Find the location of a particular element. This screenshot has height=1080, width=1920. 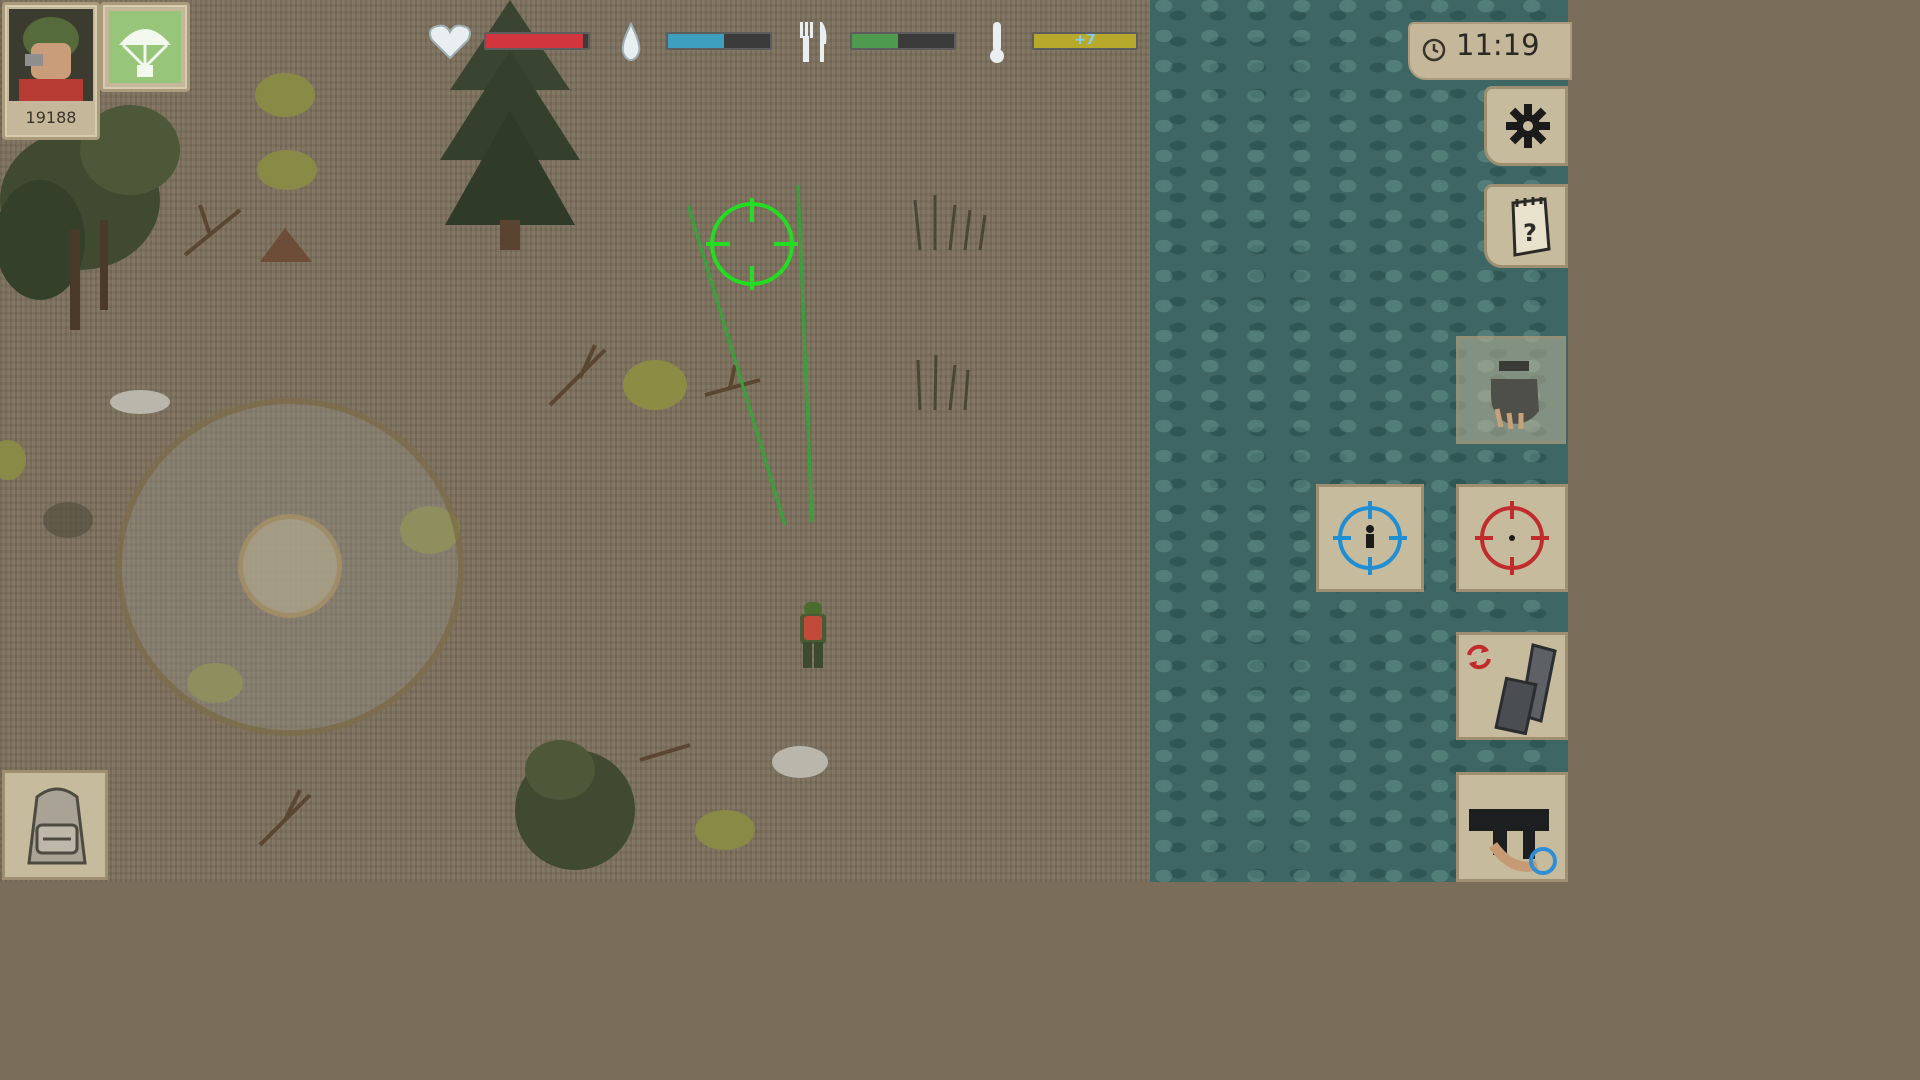

backpack-icon is located at coordinates (57, 826).